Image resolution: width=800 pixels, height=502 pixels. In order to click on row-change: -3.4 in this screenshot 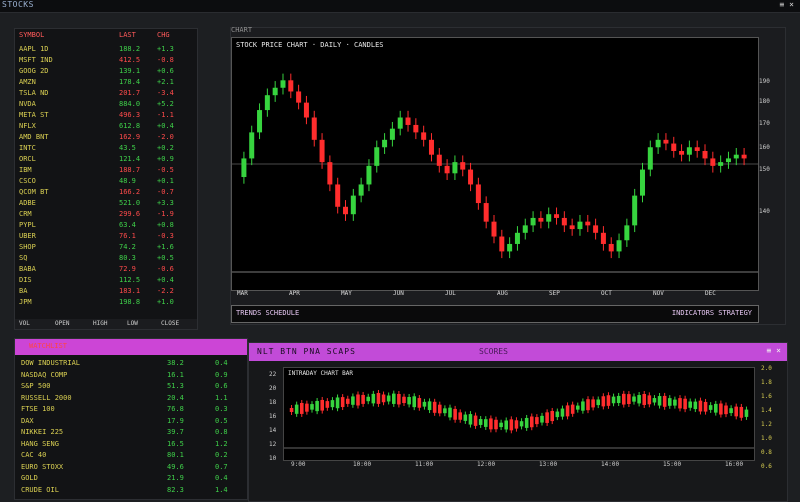, I will do `click(165, 93)`.